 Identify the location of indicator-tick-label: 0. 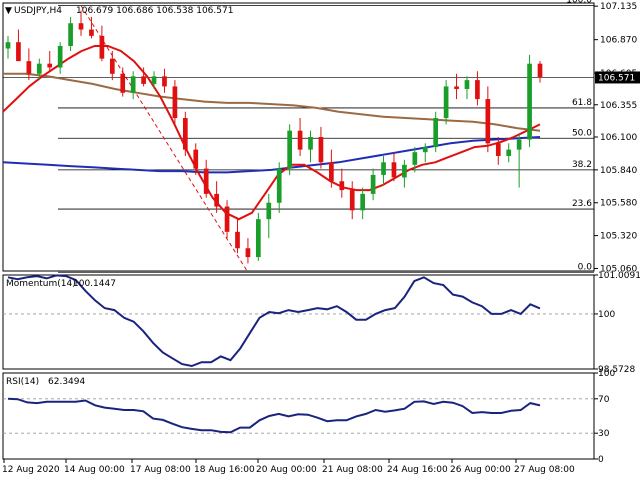
(601, 460).